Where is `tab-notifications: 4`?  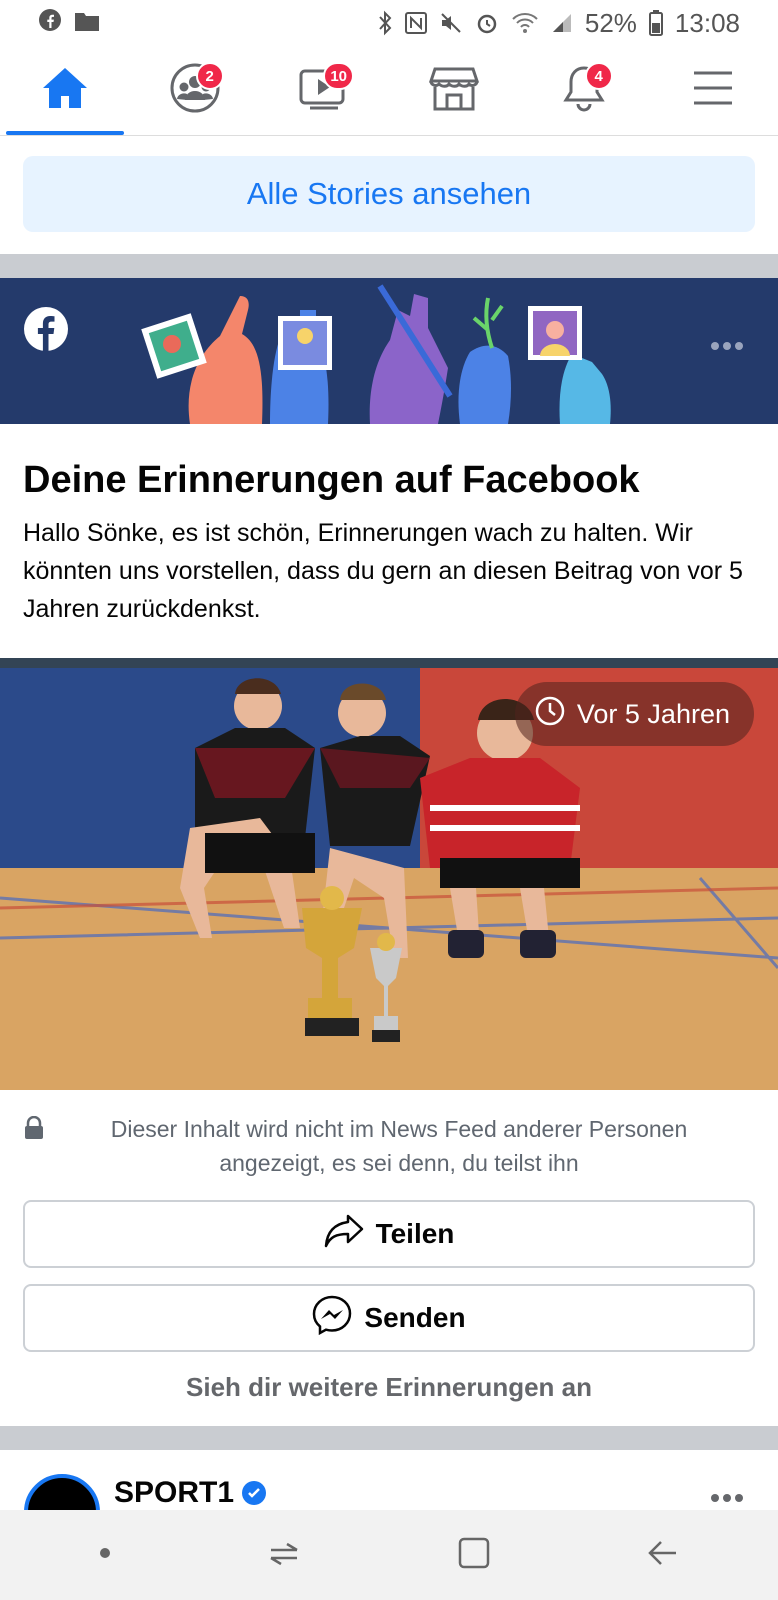 tab-notifications: 4 is located at coordinates (584, 90).